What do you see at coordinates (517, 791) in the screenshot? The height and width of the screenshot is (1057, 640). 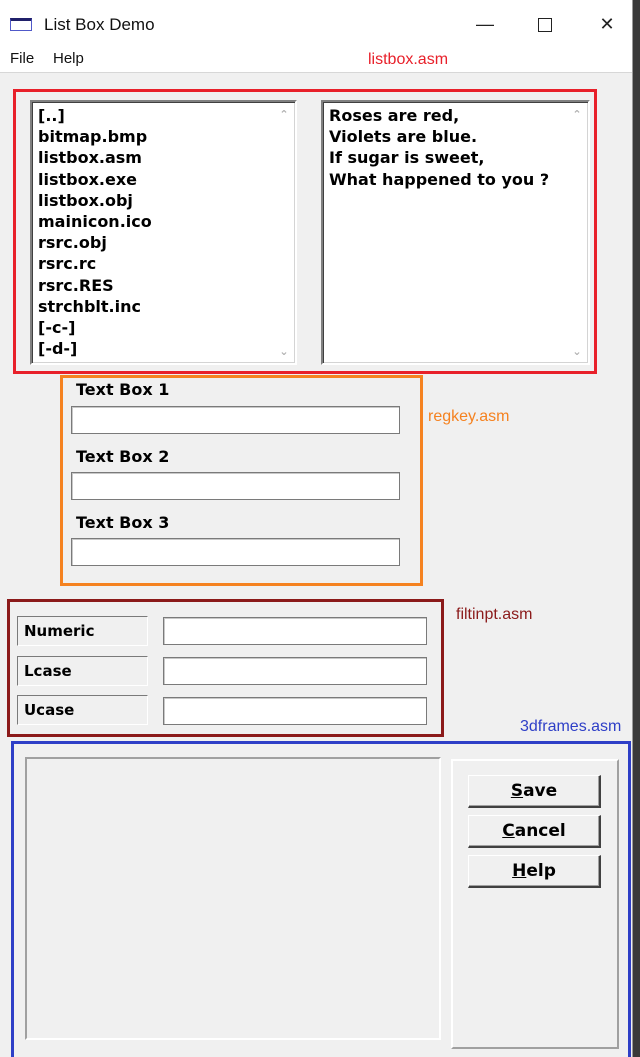 I see `save-mnemonic: S` at bounding box center [517, 791].